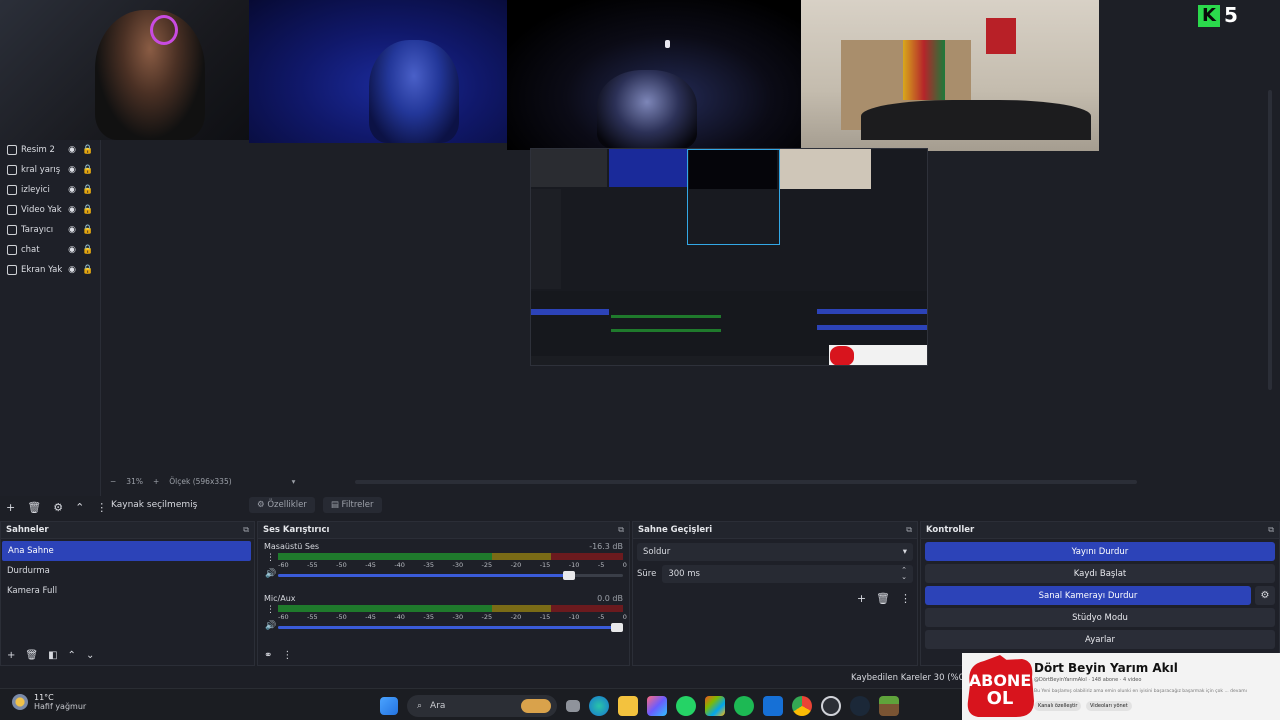 The height and width of the screenshot is (720, 1280). Describe the element at coordinates (628, 706) in the screenshot. I see `file-explorer-icon` at that location.